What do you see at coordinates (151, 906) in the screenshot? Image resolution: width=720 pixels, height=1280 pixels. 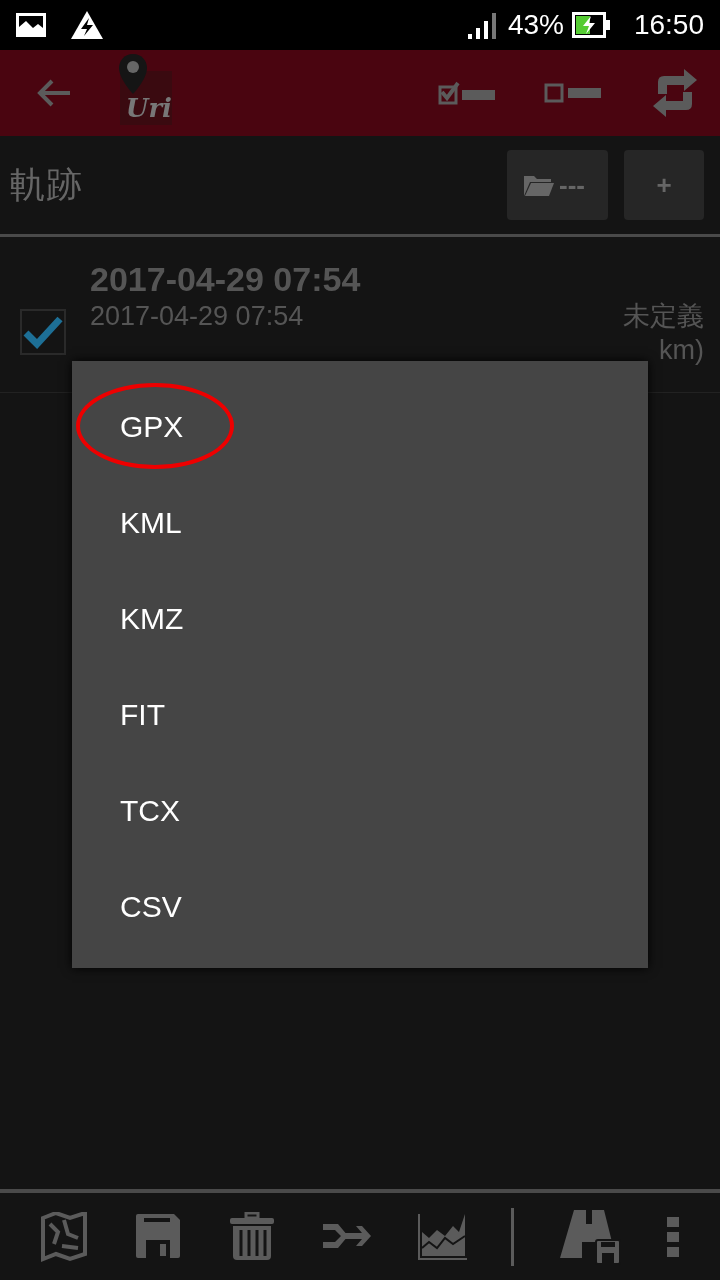 I see `menu-item: CSV` at bounding box center [151, 906].